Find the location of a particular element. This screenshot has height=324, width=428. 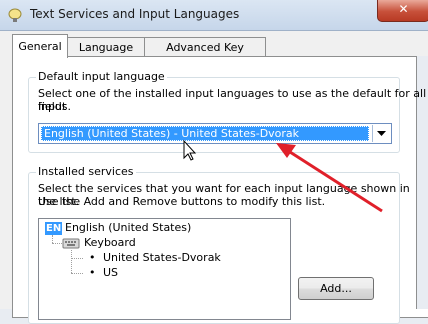

tab-general: General is located at coordinates (40, 46).